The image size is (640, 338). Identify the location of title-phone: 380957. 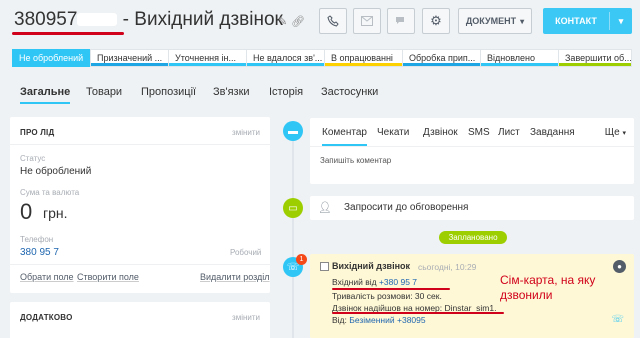
(46, 19).